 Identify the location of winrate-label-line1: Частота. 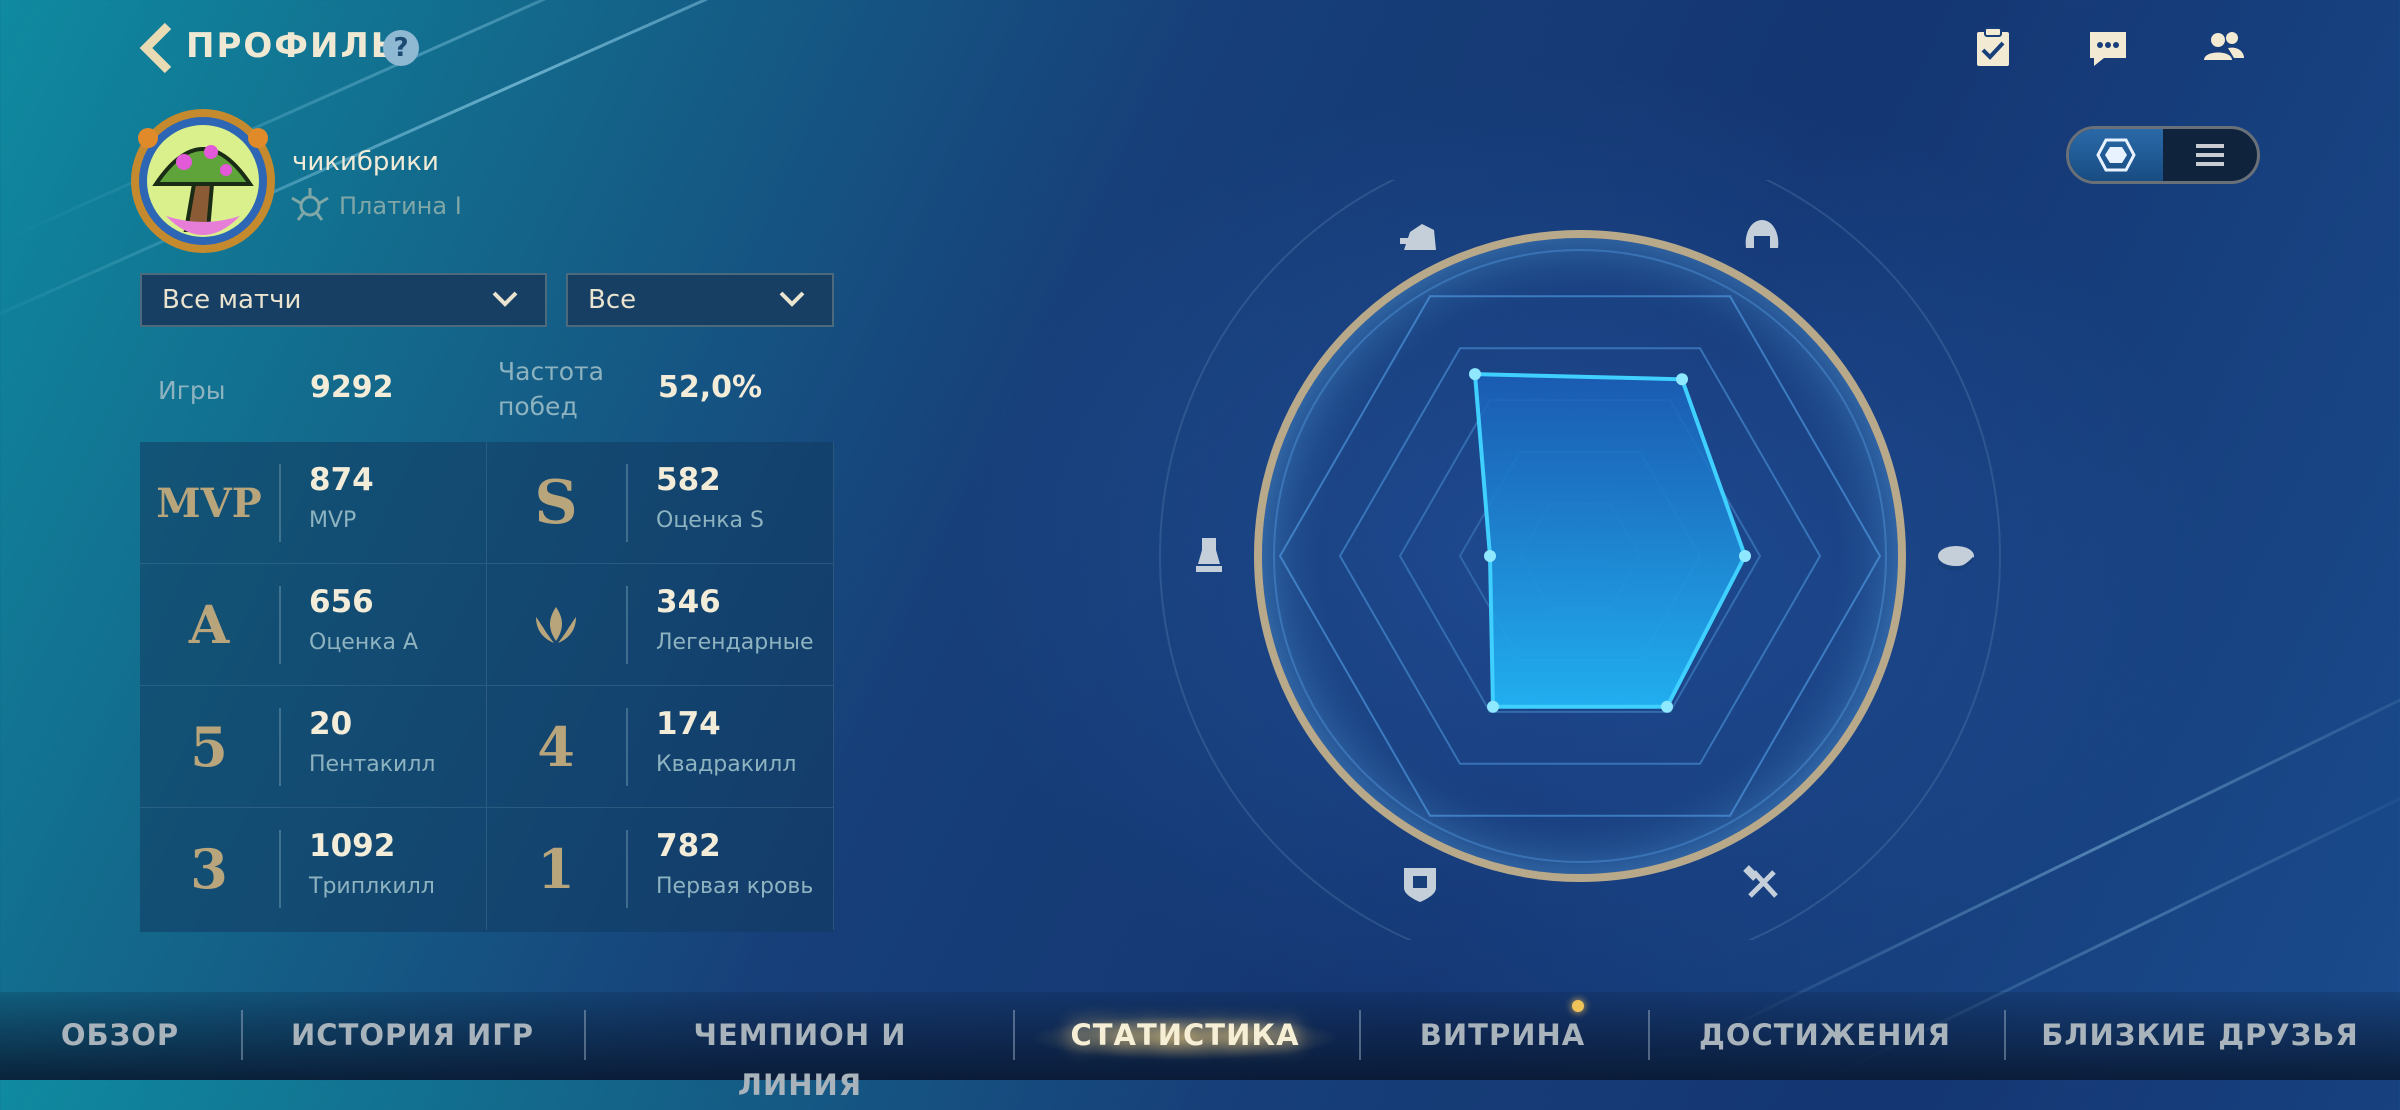
(551, 371).